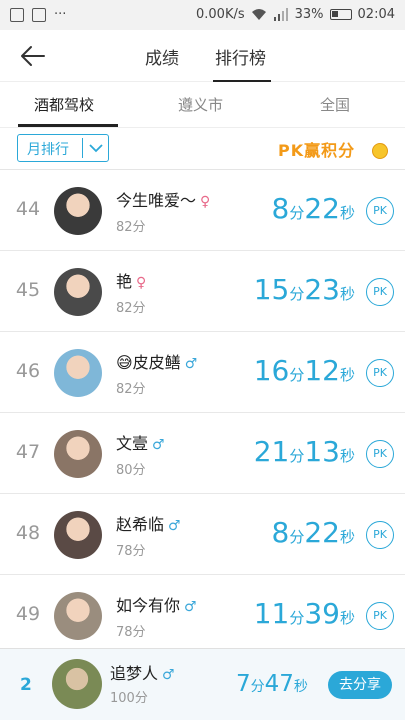 This screenshot has width=405, height=720. I want to click on back-arrow-icon, so click(33, 56).